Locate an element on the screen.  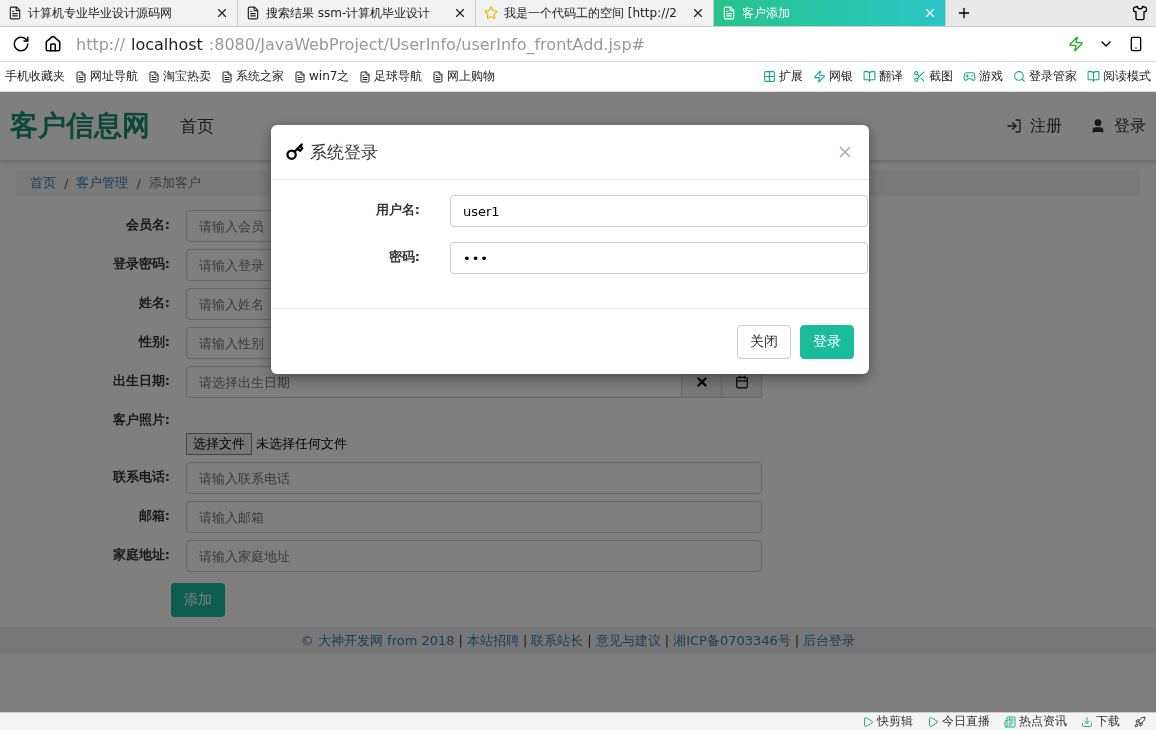
rocket-icon is located at coordinates (1140, 721).